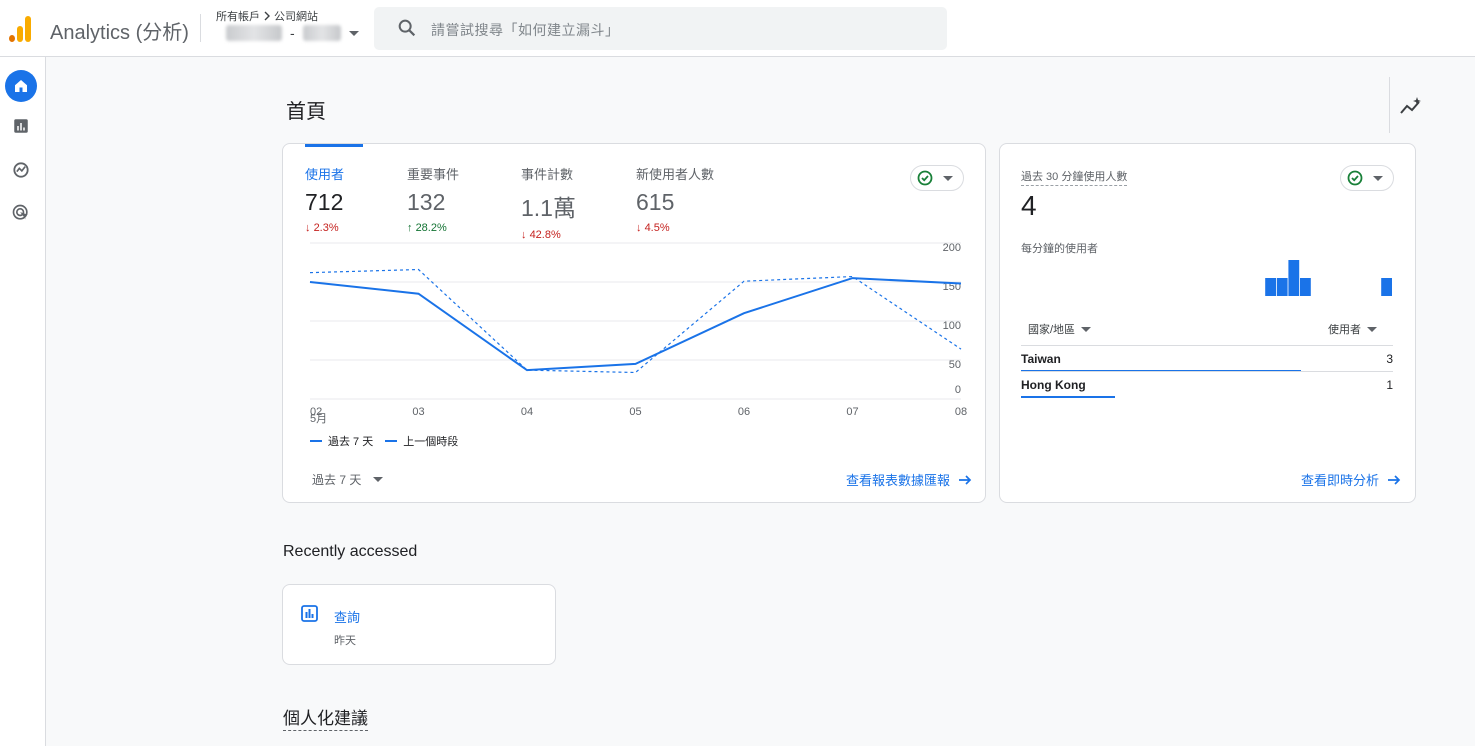  What do you see at coordinates (119, 30) in the screenshot?
I see `app-title: Analytics (分析)` at bounding box center [119, 30].